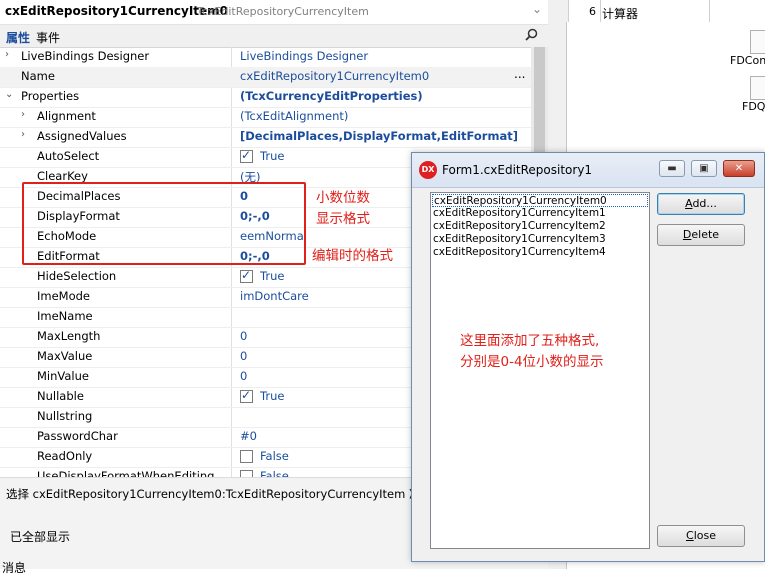  Describe the element at coordinates (701, 235) in the screenshot. I see `delete-button: Delete` at that location.